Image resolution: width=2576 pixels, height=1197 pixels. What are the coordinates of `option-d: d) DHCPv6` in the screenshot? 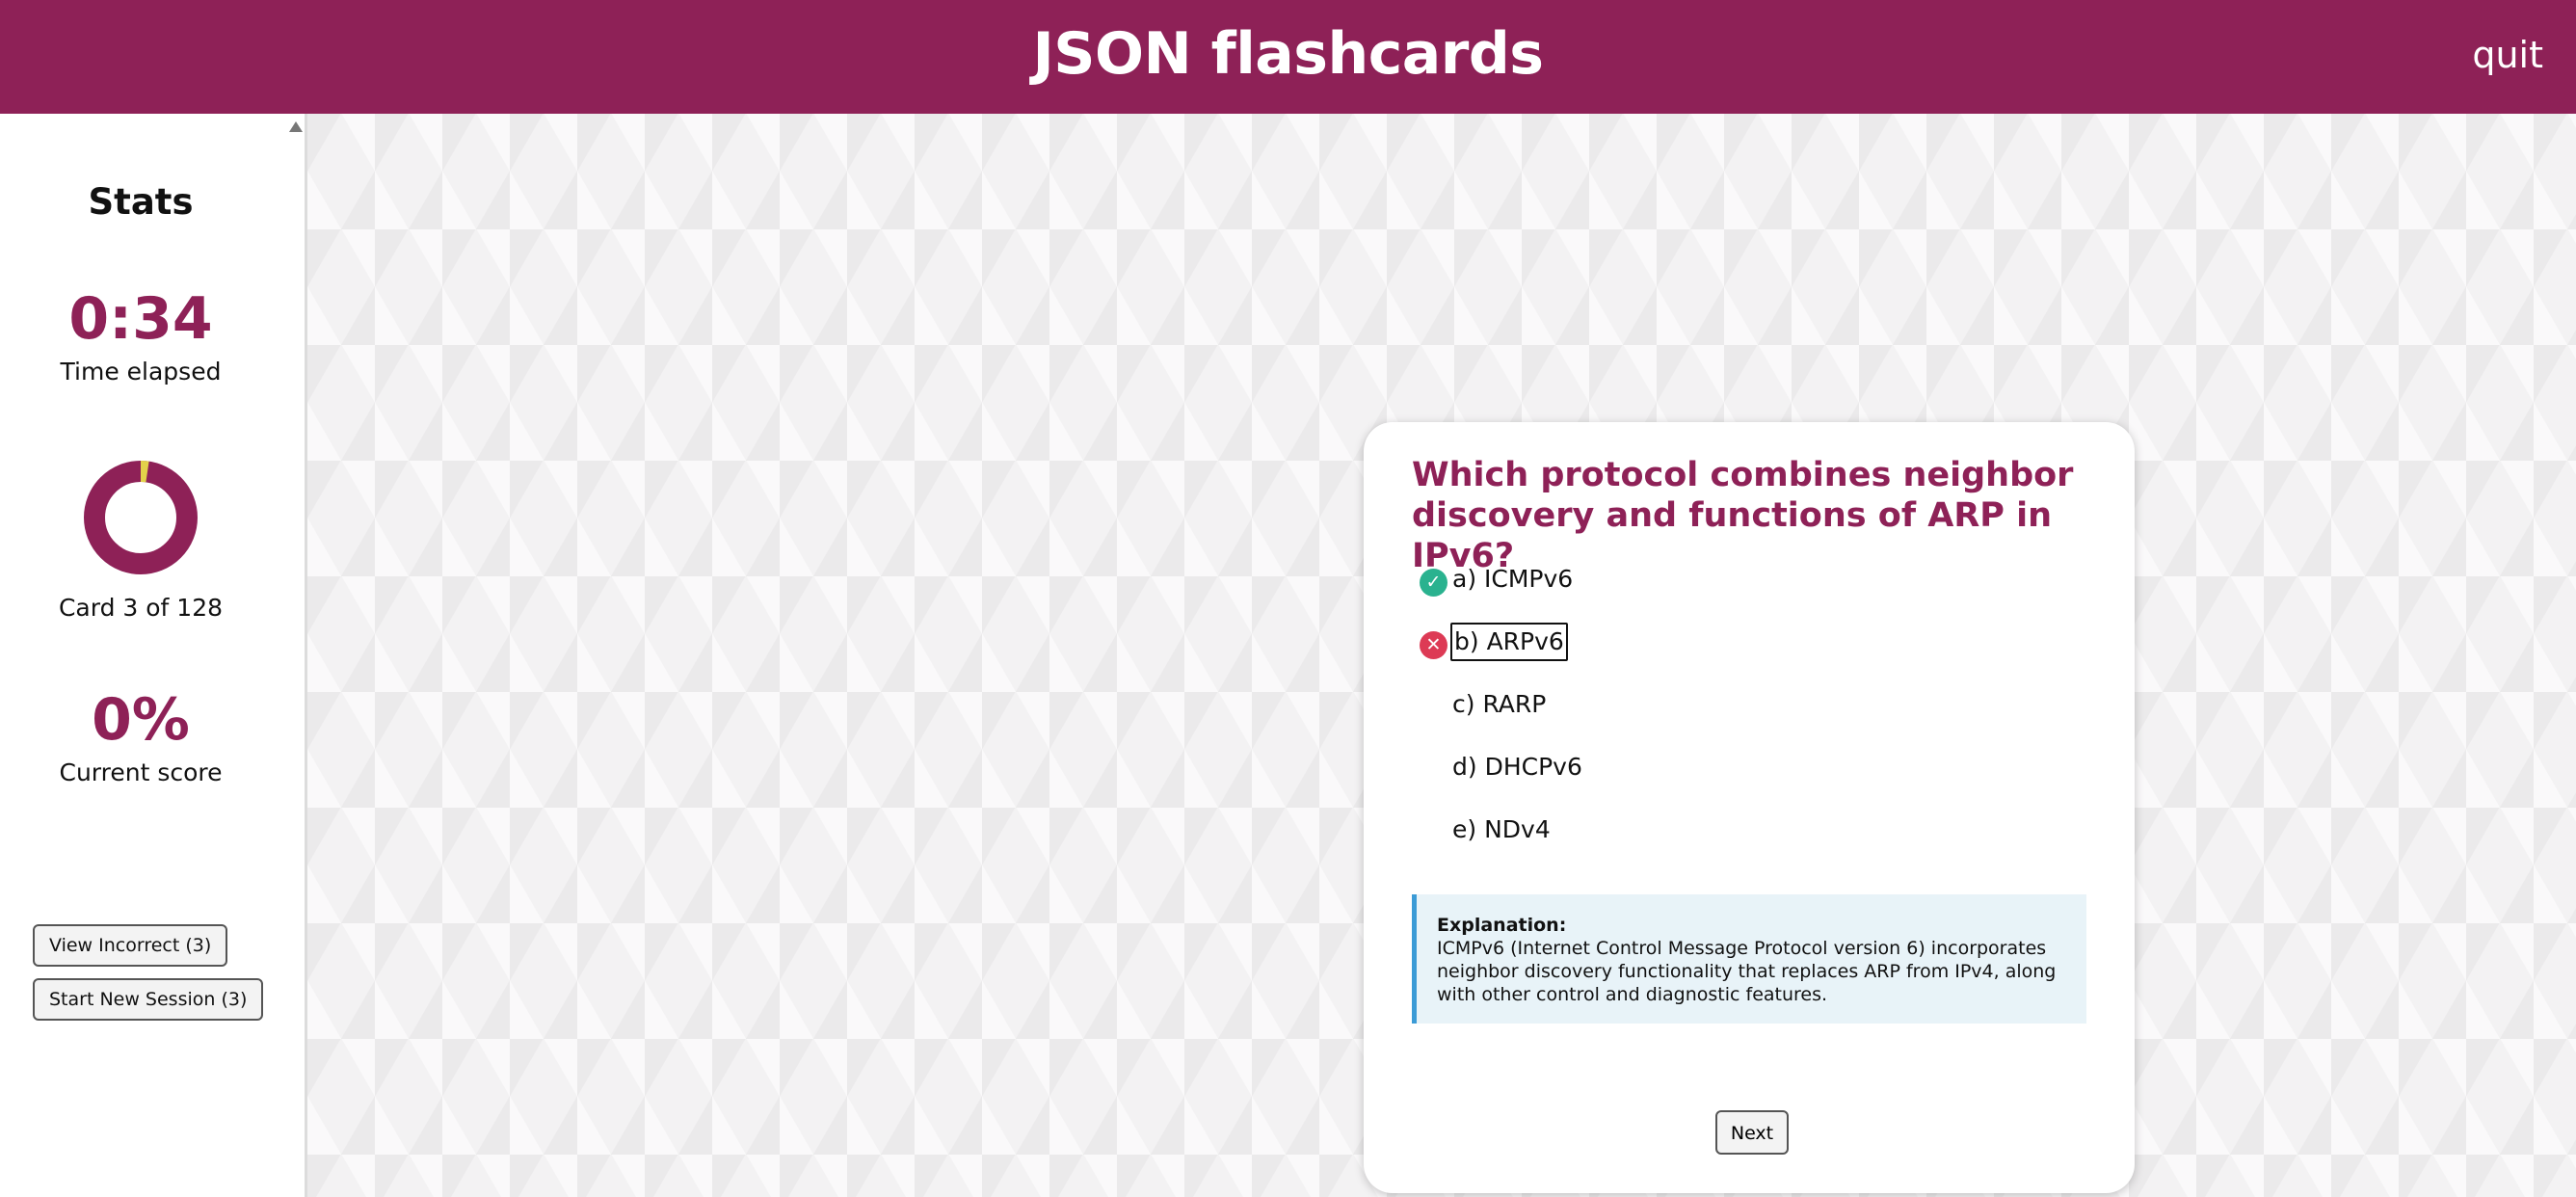 It's located at (1749, 769).